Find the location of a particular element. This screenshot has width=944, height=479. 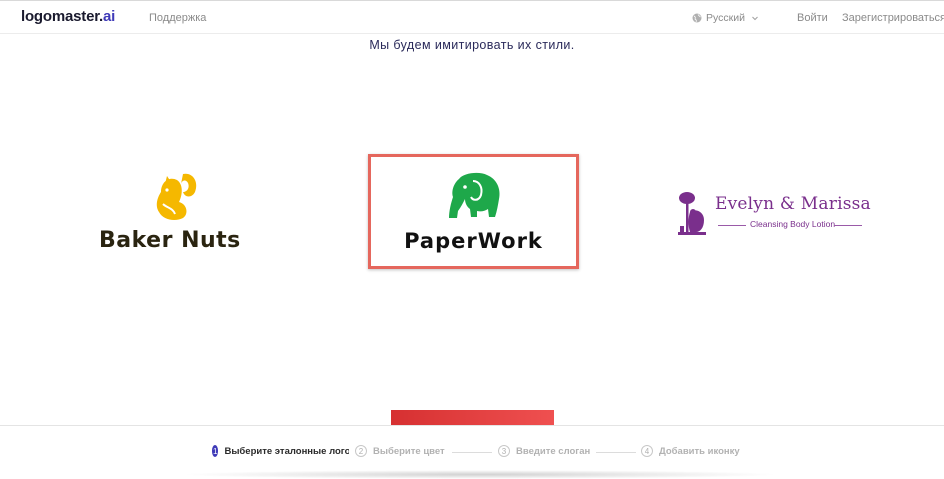

brand-logo-accent: ai is located at coordinates (109, 16).